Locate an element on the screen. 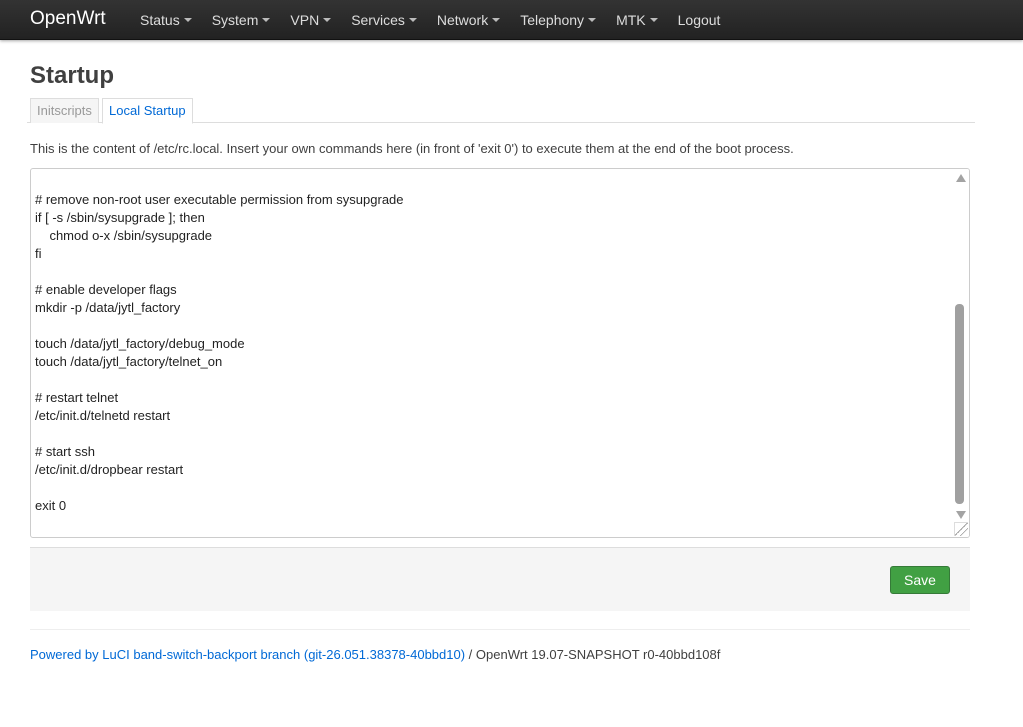  save-button: Save is located at coordinates (920, 580).